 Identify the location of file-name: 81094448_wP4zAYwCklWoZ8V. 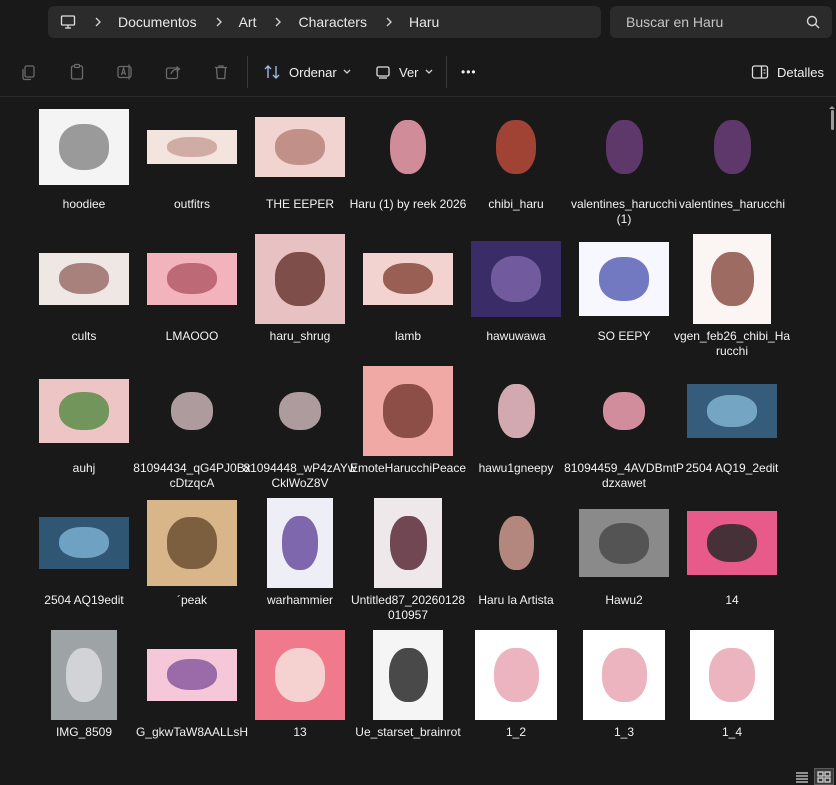
(300, 475).